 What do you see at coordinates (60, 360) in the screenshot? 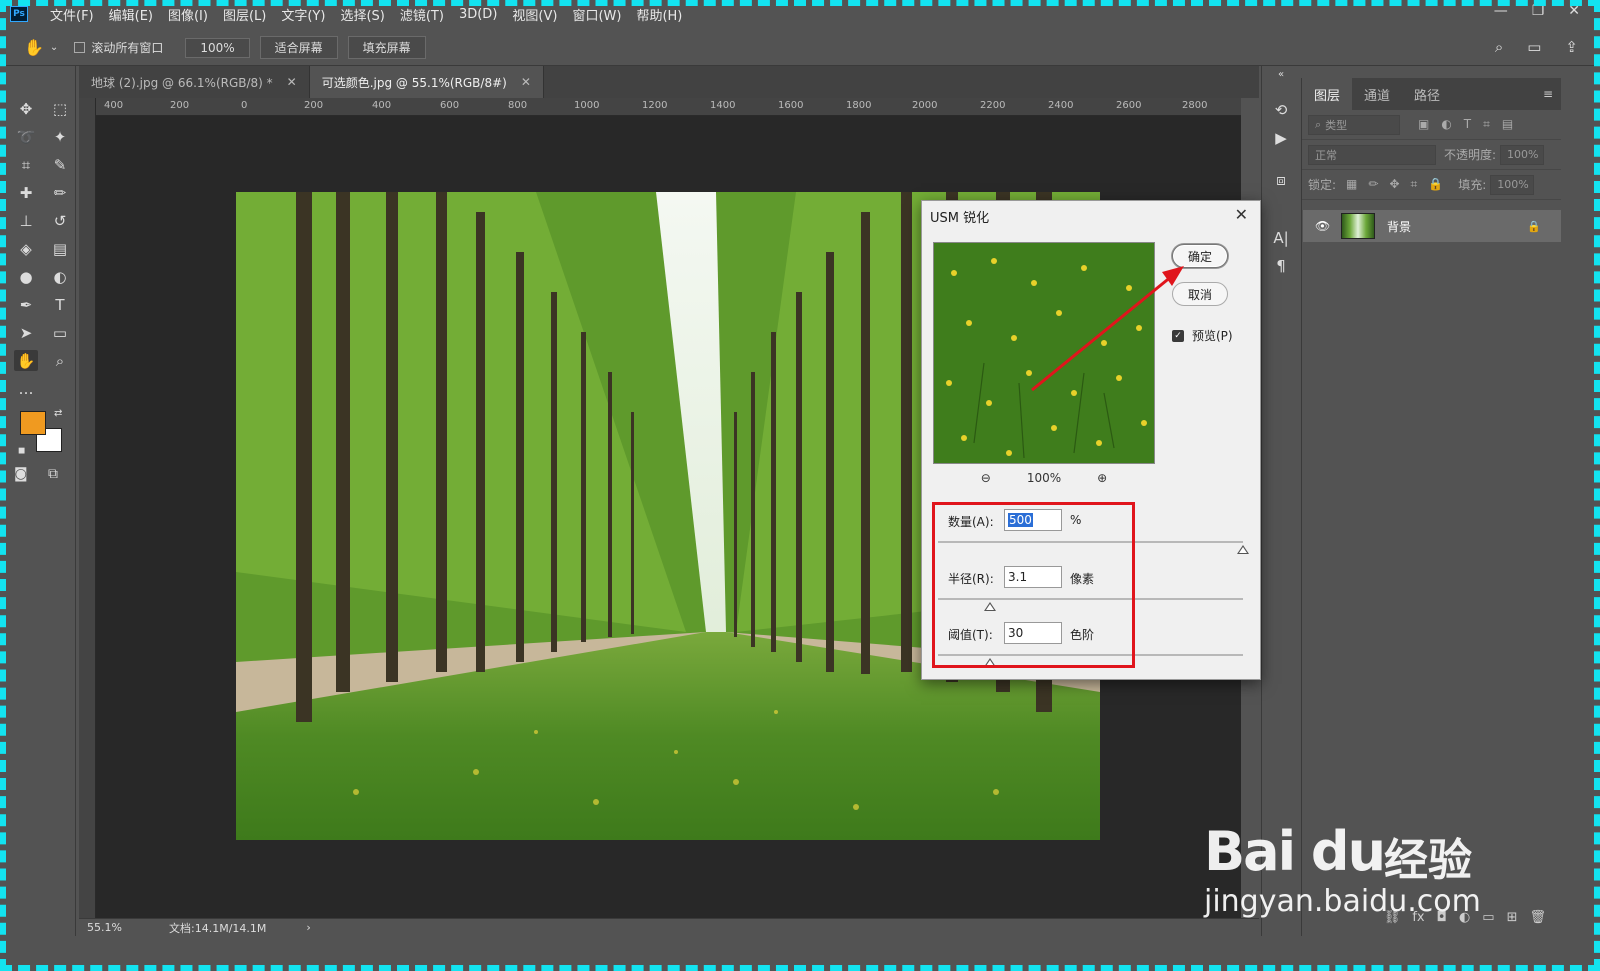
I see `zoom-tool-icon: ⌕` at bounding box center [60, 360].